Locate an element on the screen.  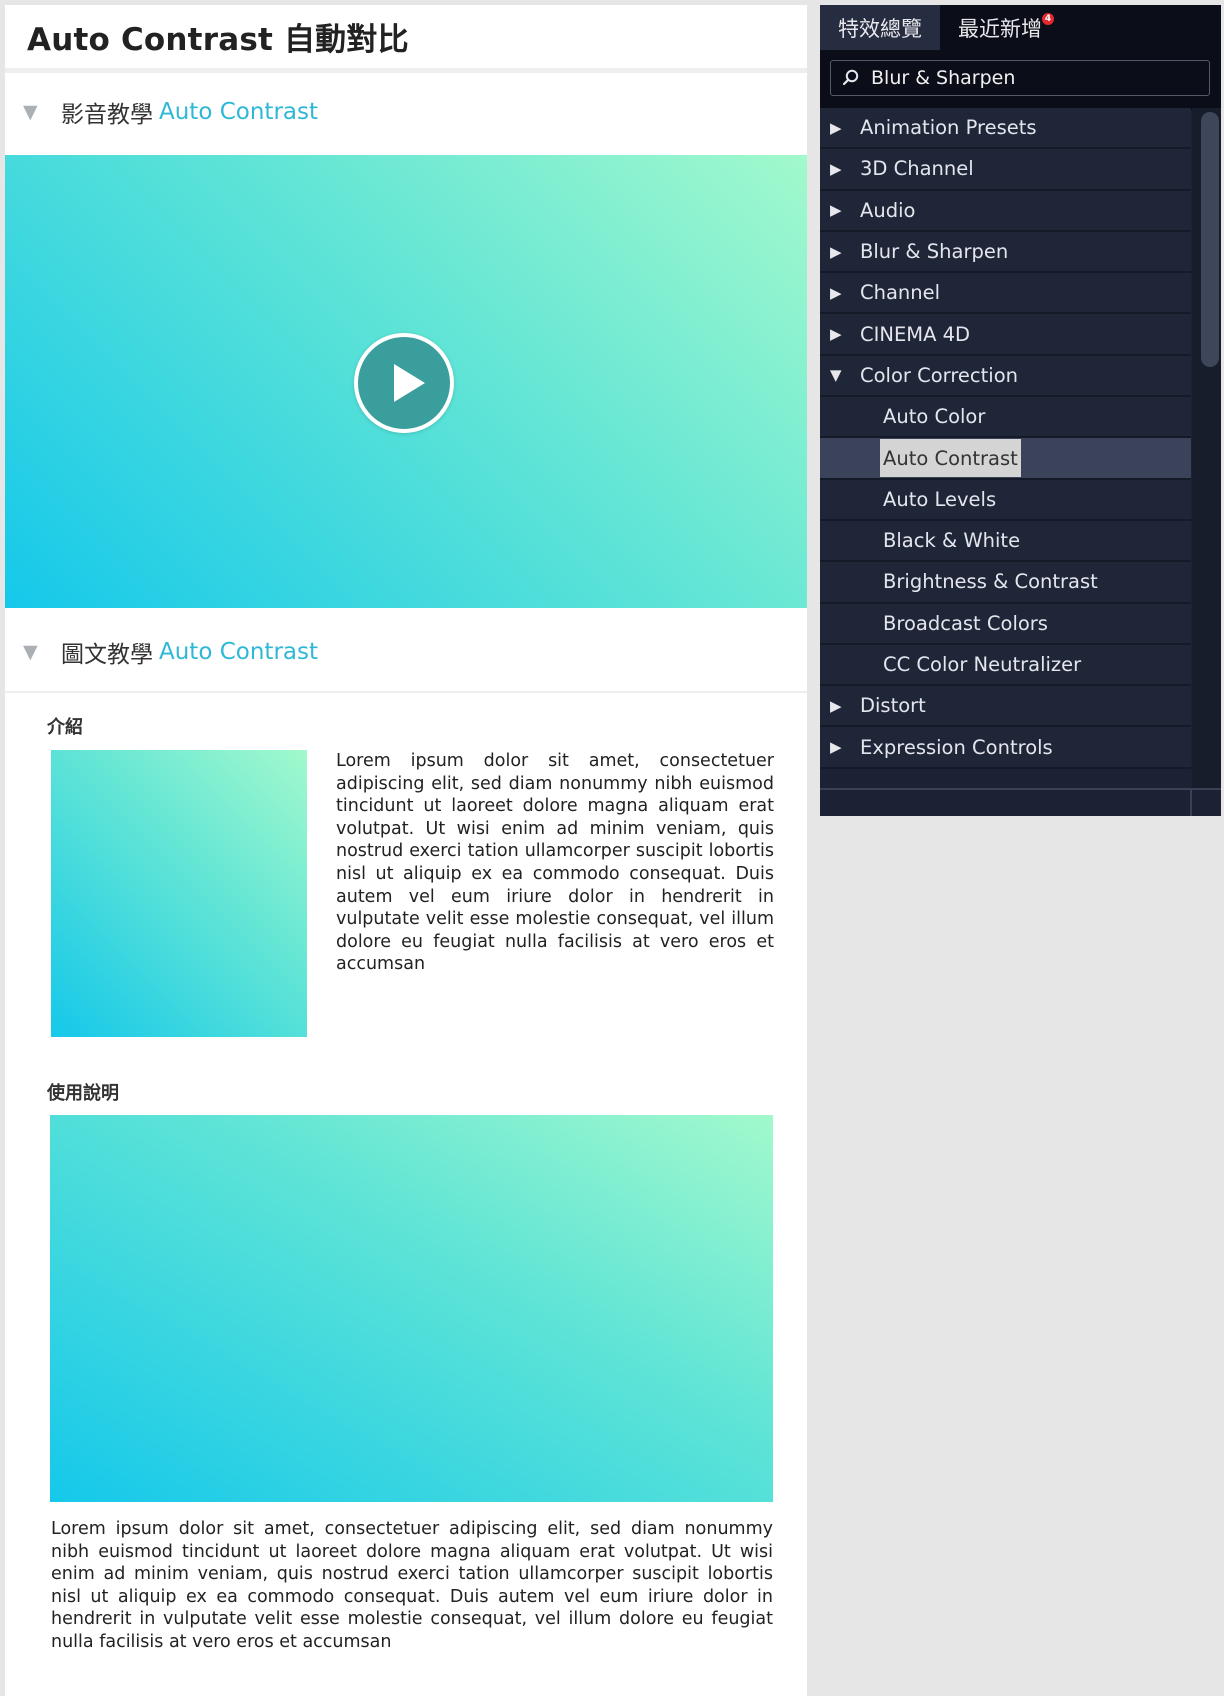
search-bar is located at coordinates (1020, 80).